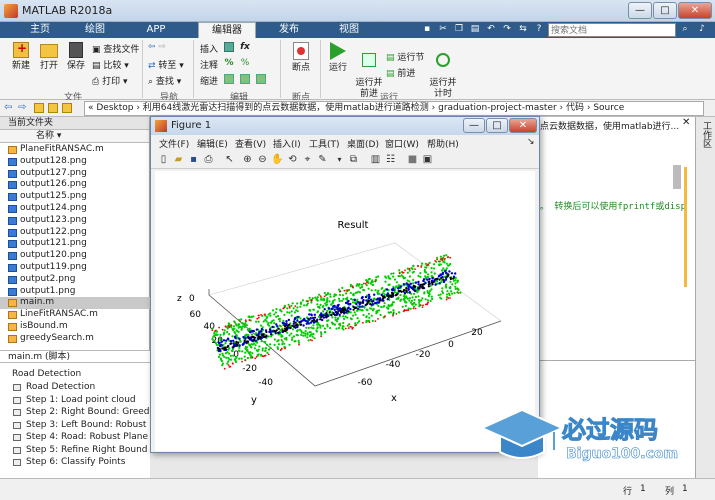 This screenshot has height=500, width=715. What do you see at coordinates (262, 159) in the screenshot?
I see `zoom-out-icon: ⊖` at bounding box center [262, 159].